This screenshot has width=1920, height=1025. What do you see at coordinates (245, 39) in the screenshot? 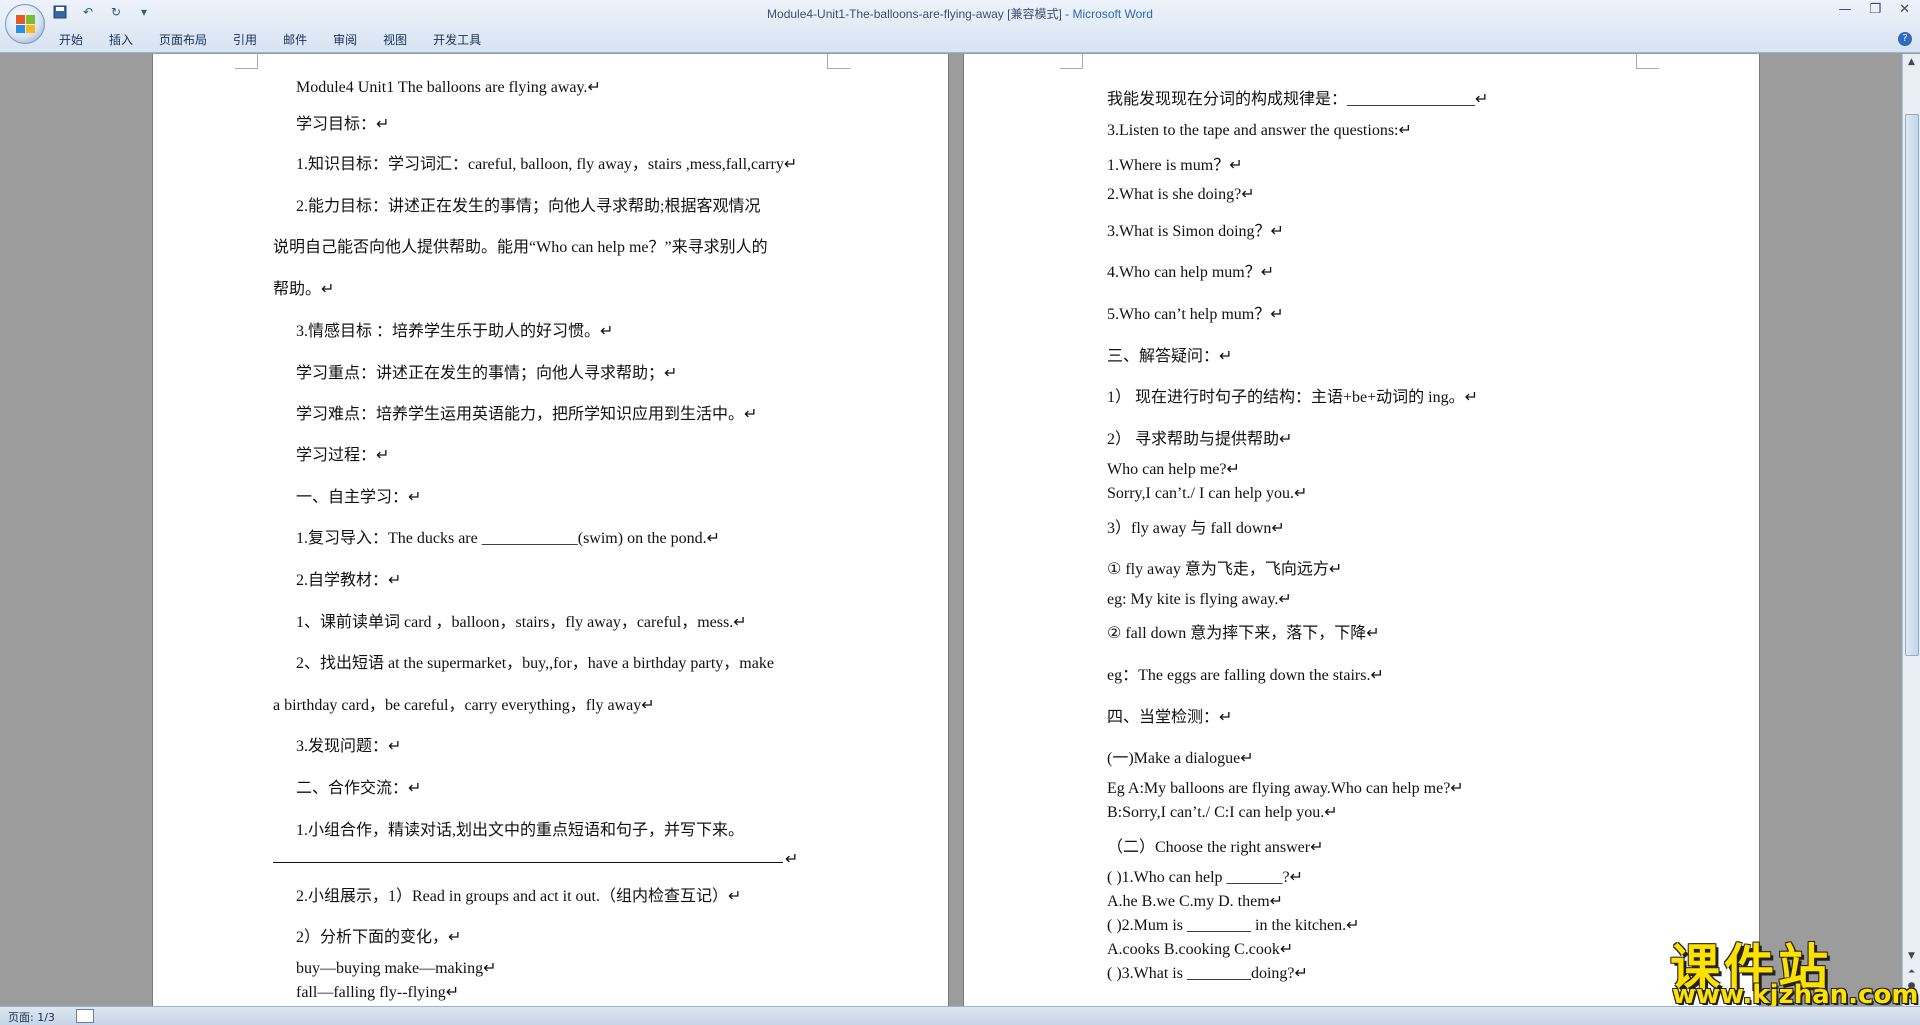
I see `tab-references: 引用` at bounding box center [245, 39].